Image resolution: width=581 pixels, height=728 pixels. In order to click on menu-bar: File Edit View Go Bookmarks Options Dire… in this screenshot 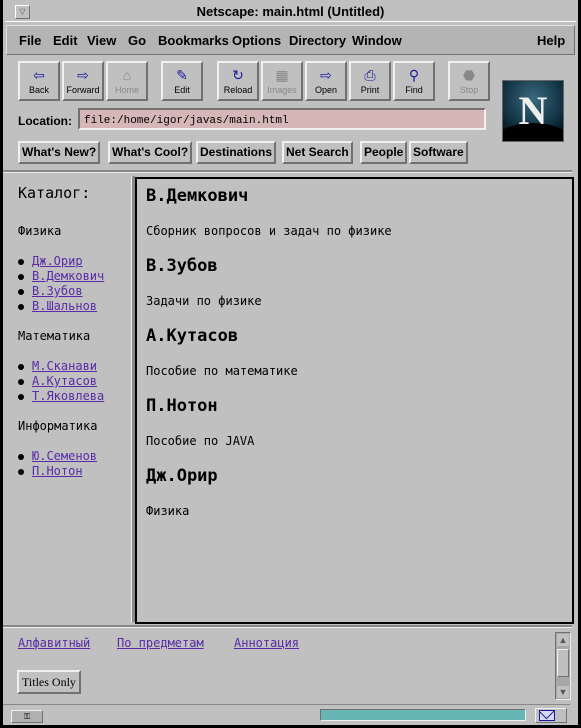, I will do `click(290, 40)`.